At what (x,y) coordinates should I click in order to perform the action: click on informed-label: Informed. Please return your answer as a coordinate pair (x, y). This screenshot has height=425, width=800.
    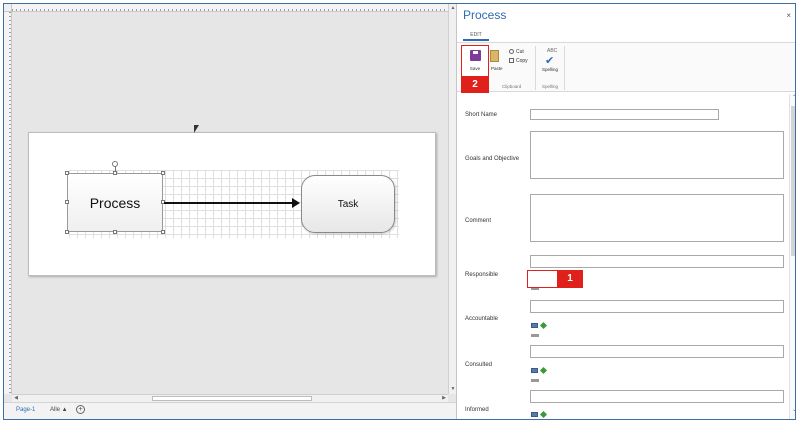
    Looking at the image, I should click on (477, 410).